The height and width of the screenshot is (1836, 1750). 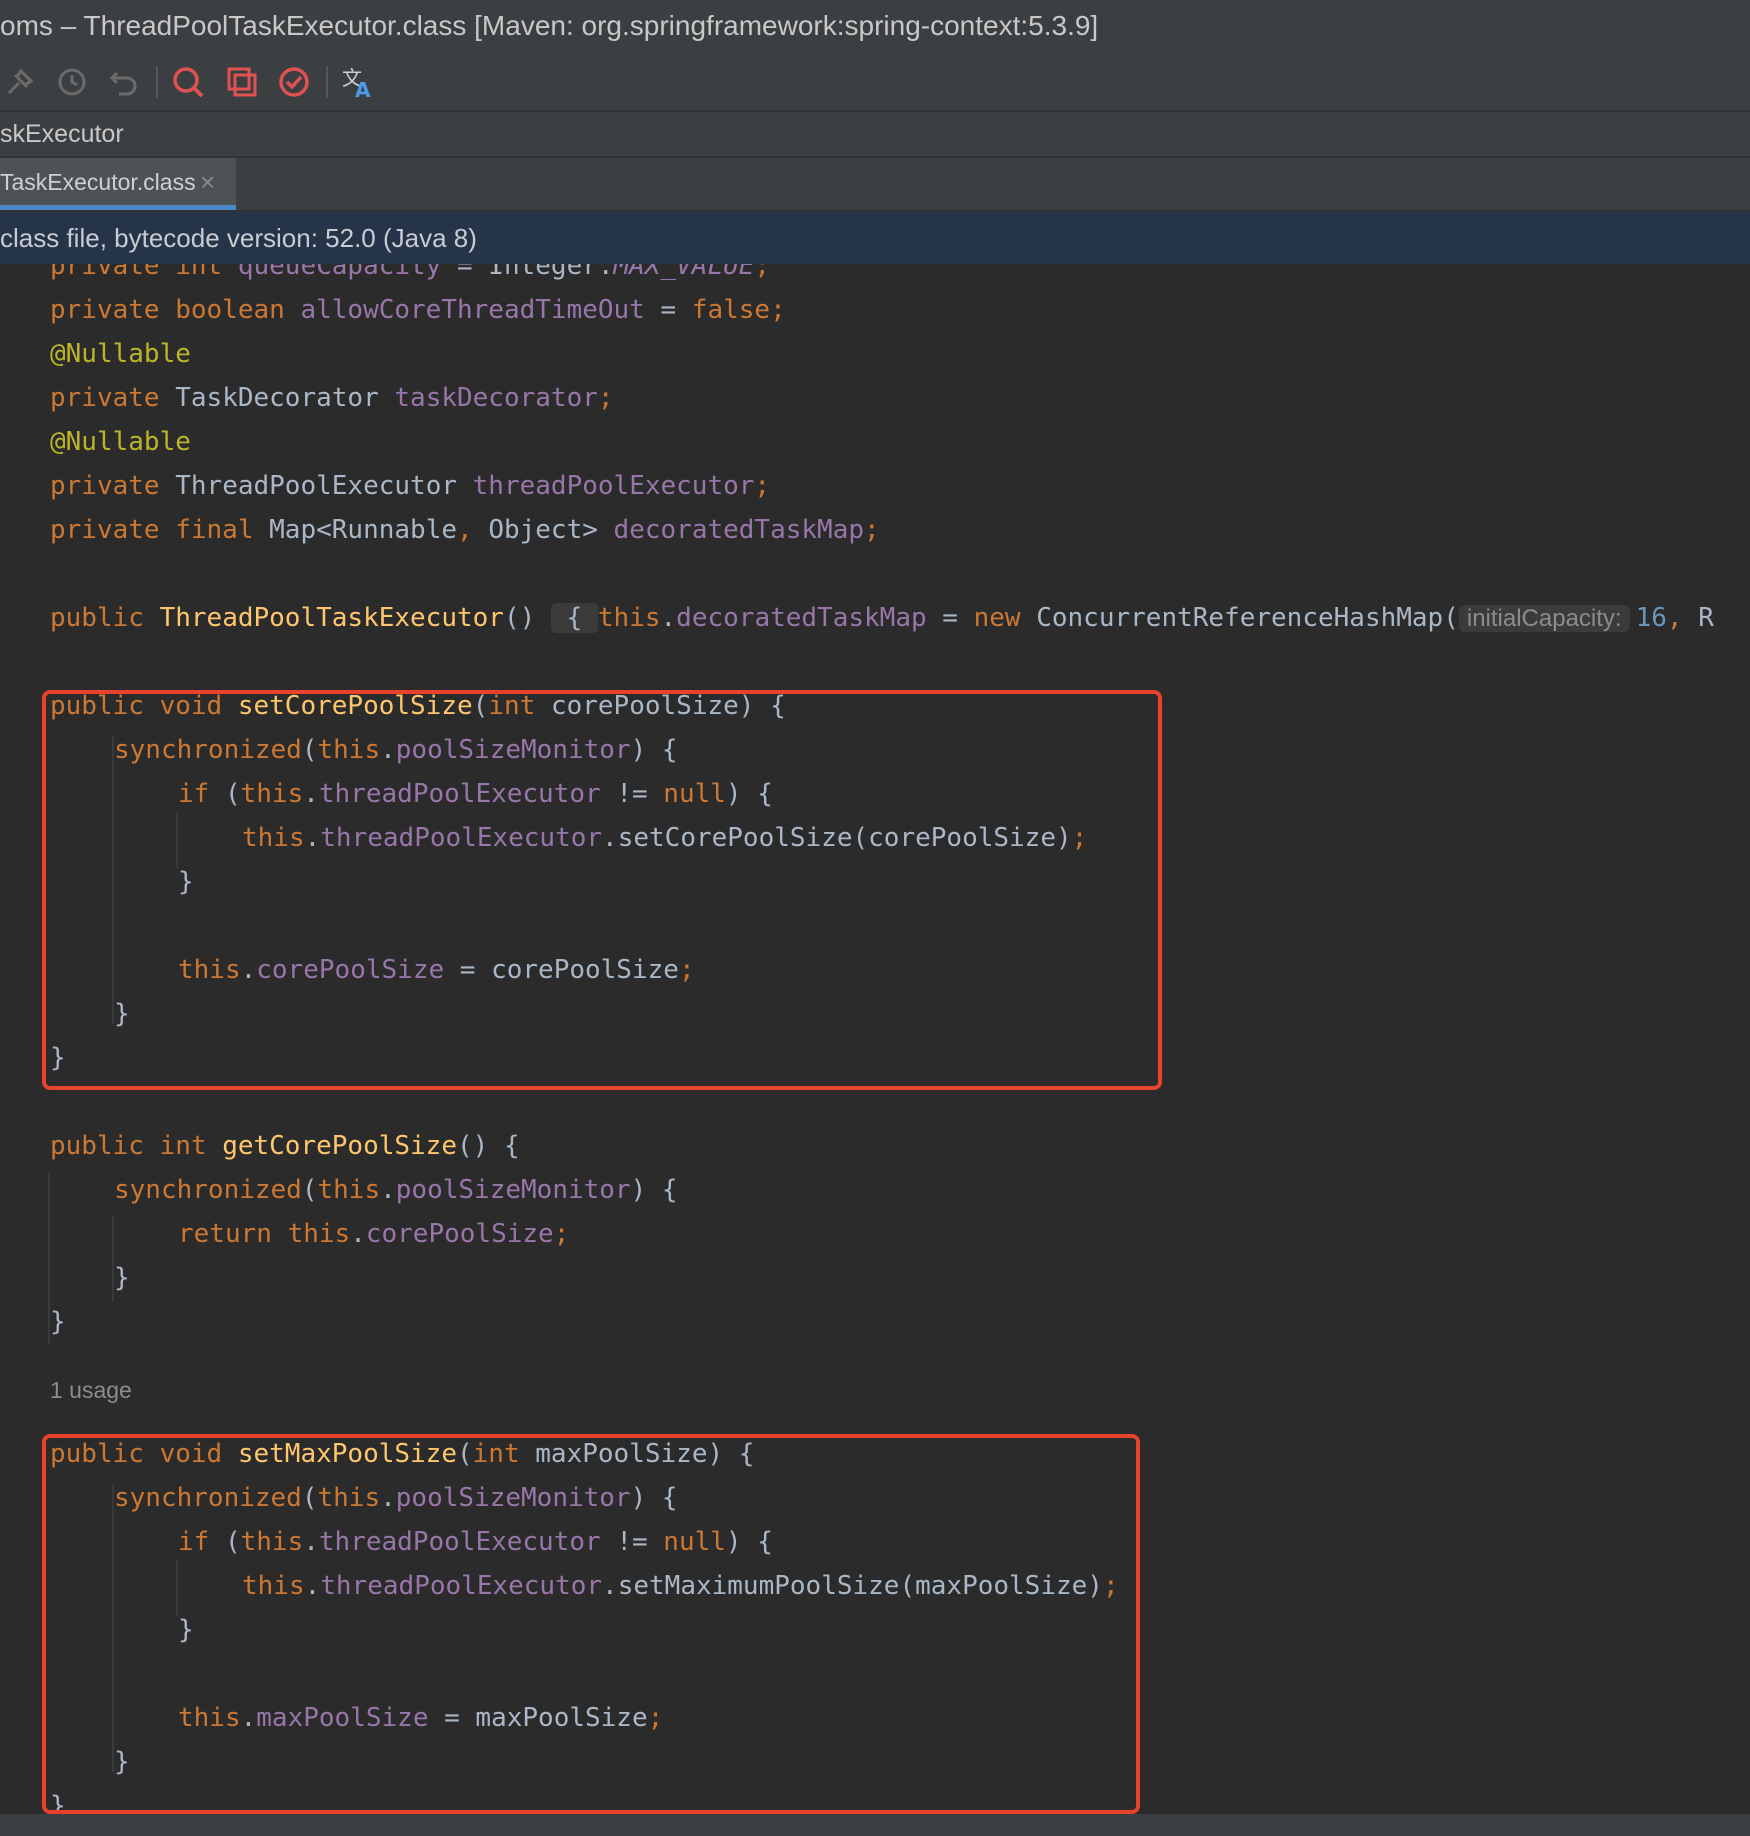 I want to click on code-line: public int getCorePoolSize() {, so click(x=285, y=1146).